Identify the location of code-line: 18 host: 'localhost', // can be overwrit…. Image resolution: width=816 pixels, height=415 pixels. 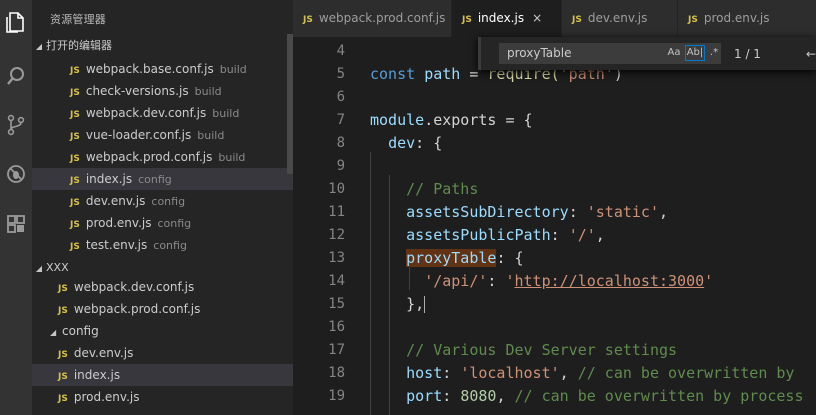
(554, 373).